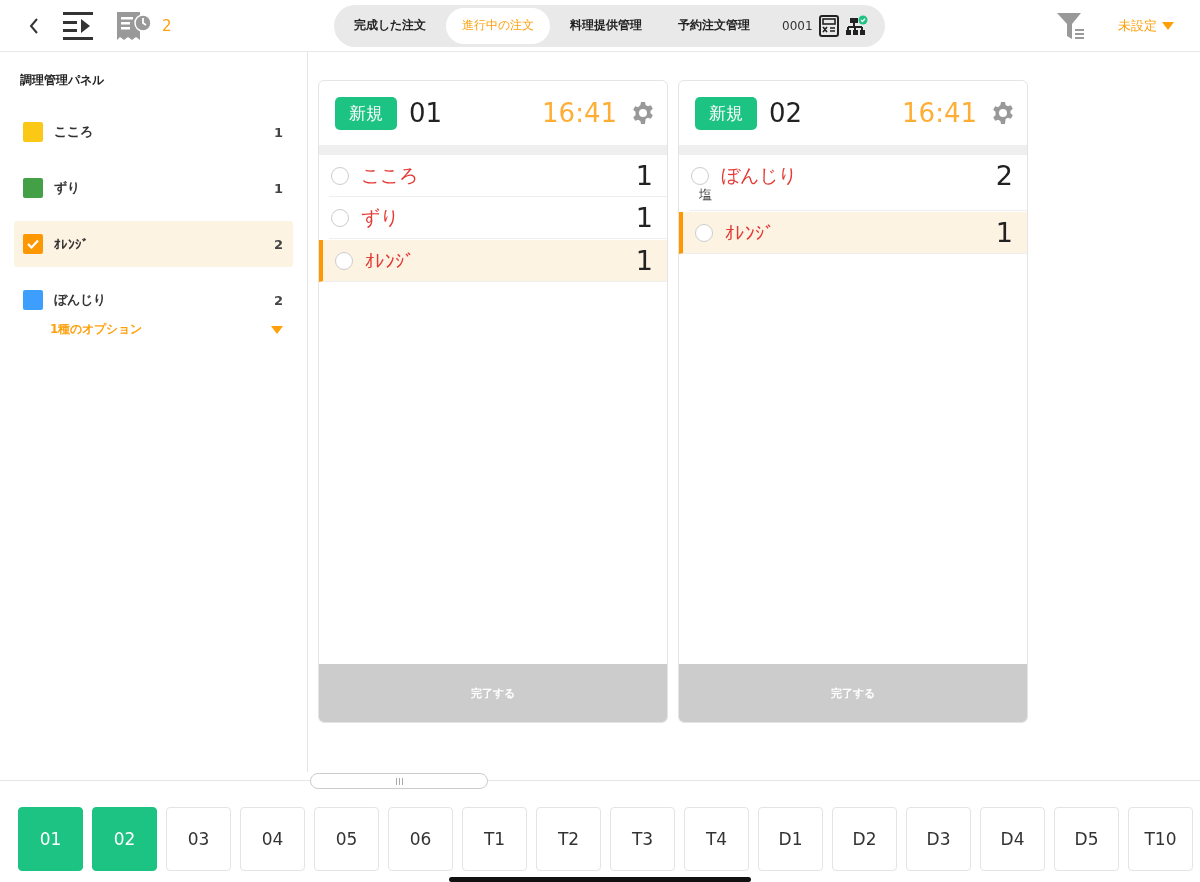 This screenshot has height=882, width=1200. Describe the element at coordinates (790, 839) in the screenshot. I see `table-button: D1` at that location.